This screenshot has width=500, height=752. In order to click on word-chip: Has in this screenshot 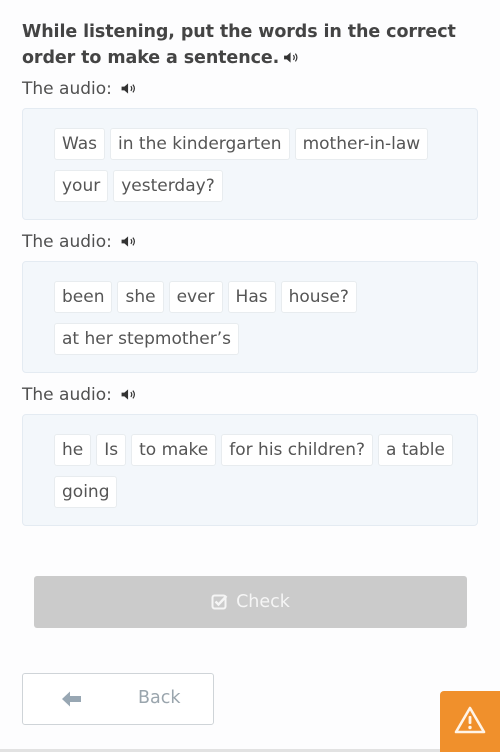, I will do `click(251, 297)`.